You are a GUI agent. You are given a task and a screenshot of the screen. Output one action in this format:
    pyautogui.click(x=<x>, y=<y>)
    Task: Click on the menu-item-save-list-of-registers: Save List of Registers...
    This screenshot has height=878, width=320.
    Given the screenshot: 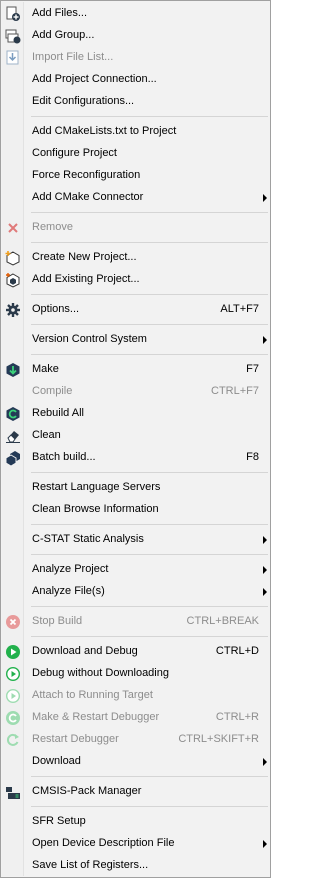 What is the action you would take?
    pyautogui.click(x=136, y=866)
    